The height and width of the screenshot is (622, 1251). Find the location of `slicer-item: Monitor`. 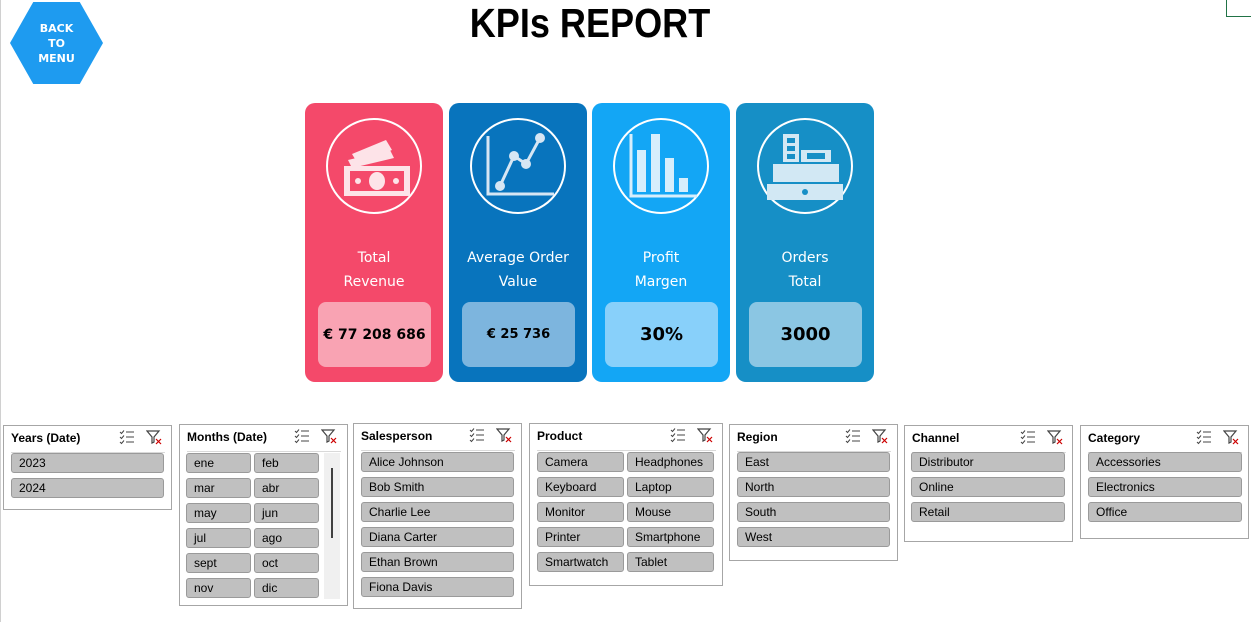

slicer-item: Monitor is located at coordinates (580, 512).